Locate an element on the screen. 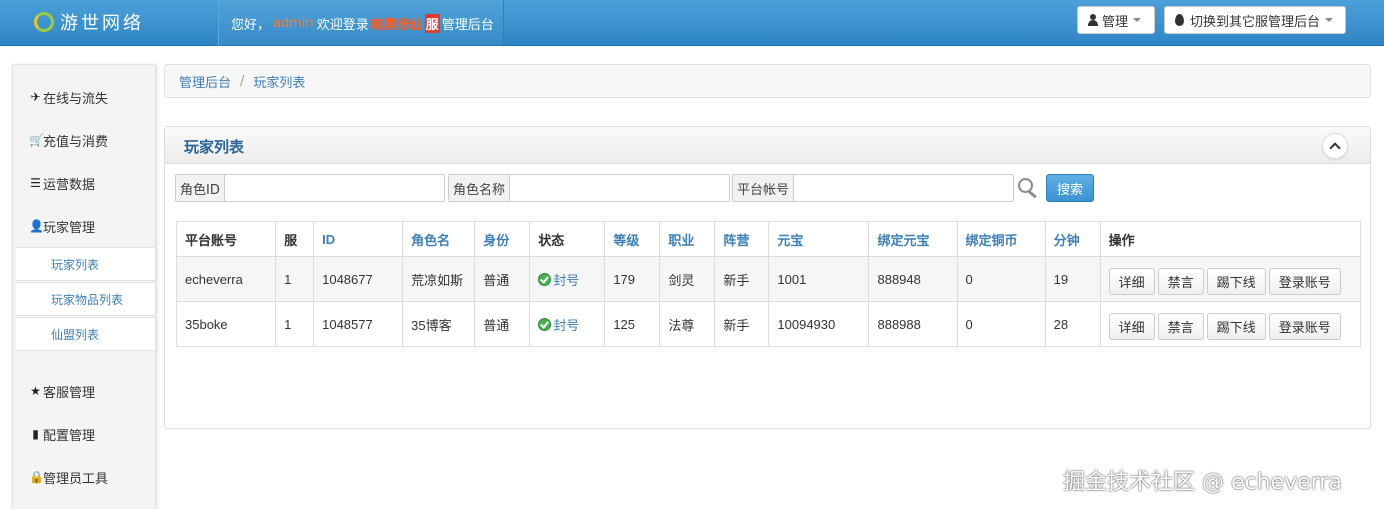  column-header-sortable: 元宝 is located at coordinates (819, 239).